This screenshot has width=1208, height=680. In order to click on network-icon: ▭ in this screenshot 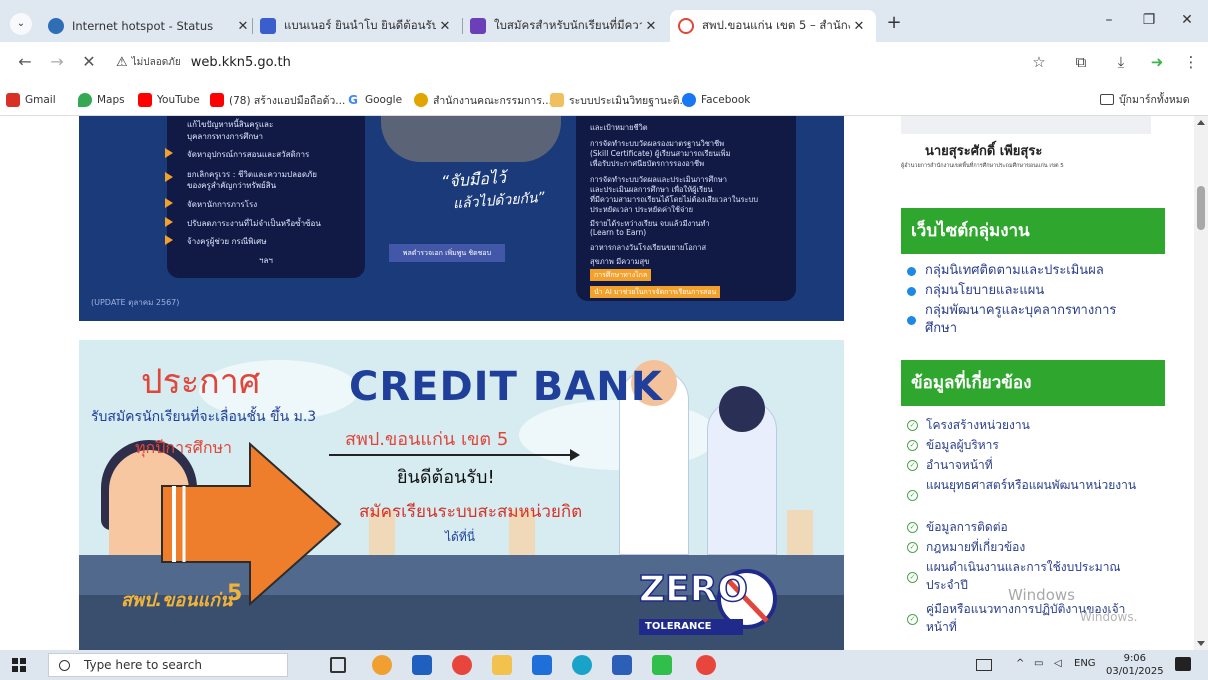, I will do `click(1038, 663)`.